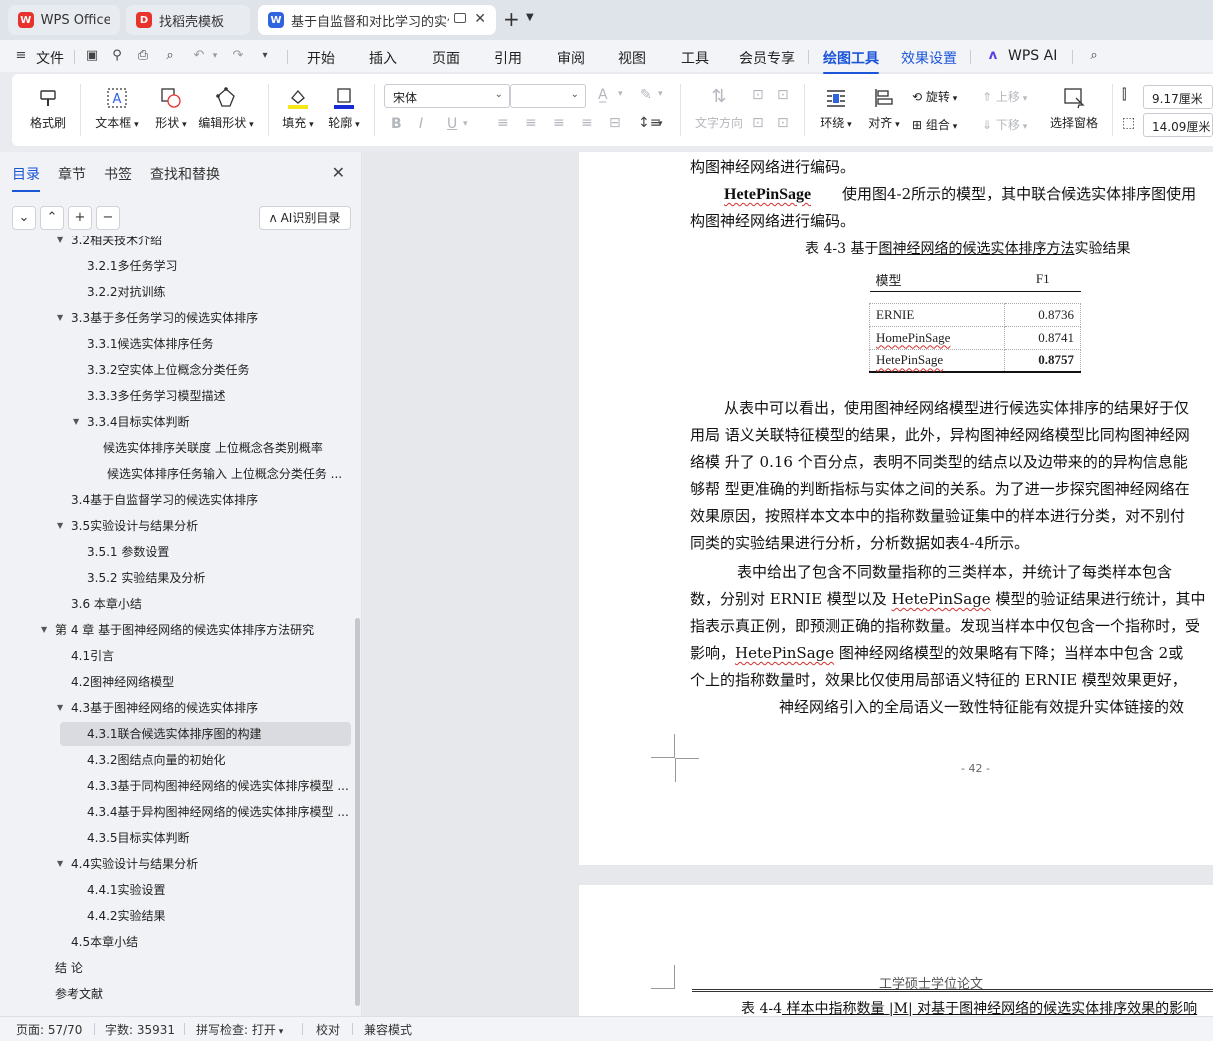 This screenshot has height=1041, width=1213. I want to click on word-count: 字数: 35931, so click(140, 1029).